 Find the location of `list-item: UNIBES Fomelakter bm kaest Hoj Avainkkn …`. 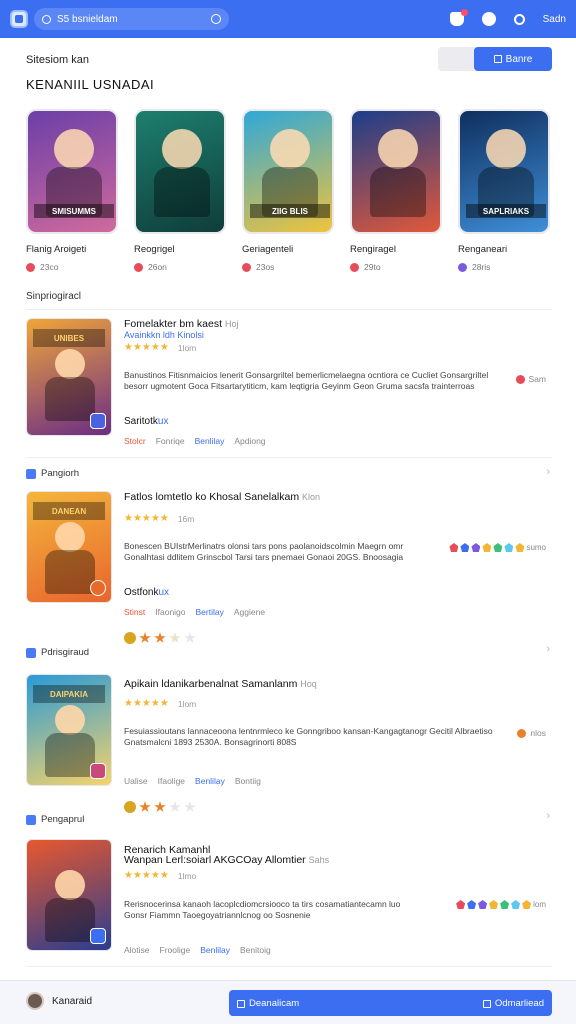

list-item: UNIBES Fomelakter bm kaest Hoj Avainkkn … is located at coordinates (289, 383).